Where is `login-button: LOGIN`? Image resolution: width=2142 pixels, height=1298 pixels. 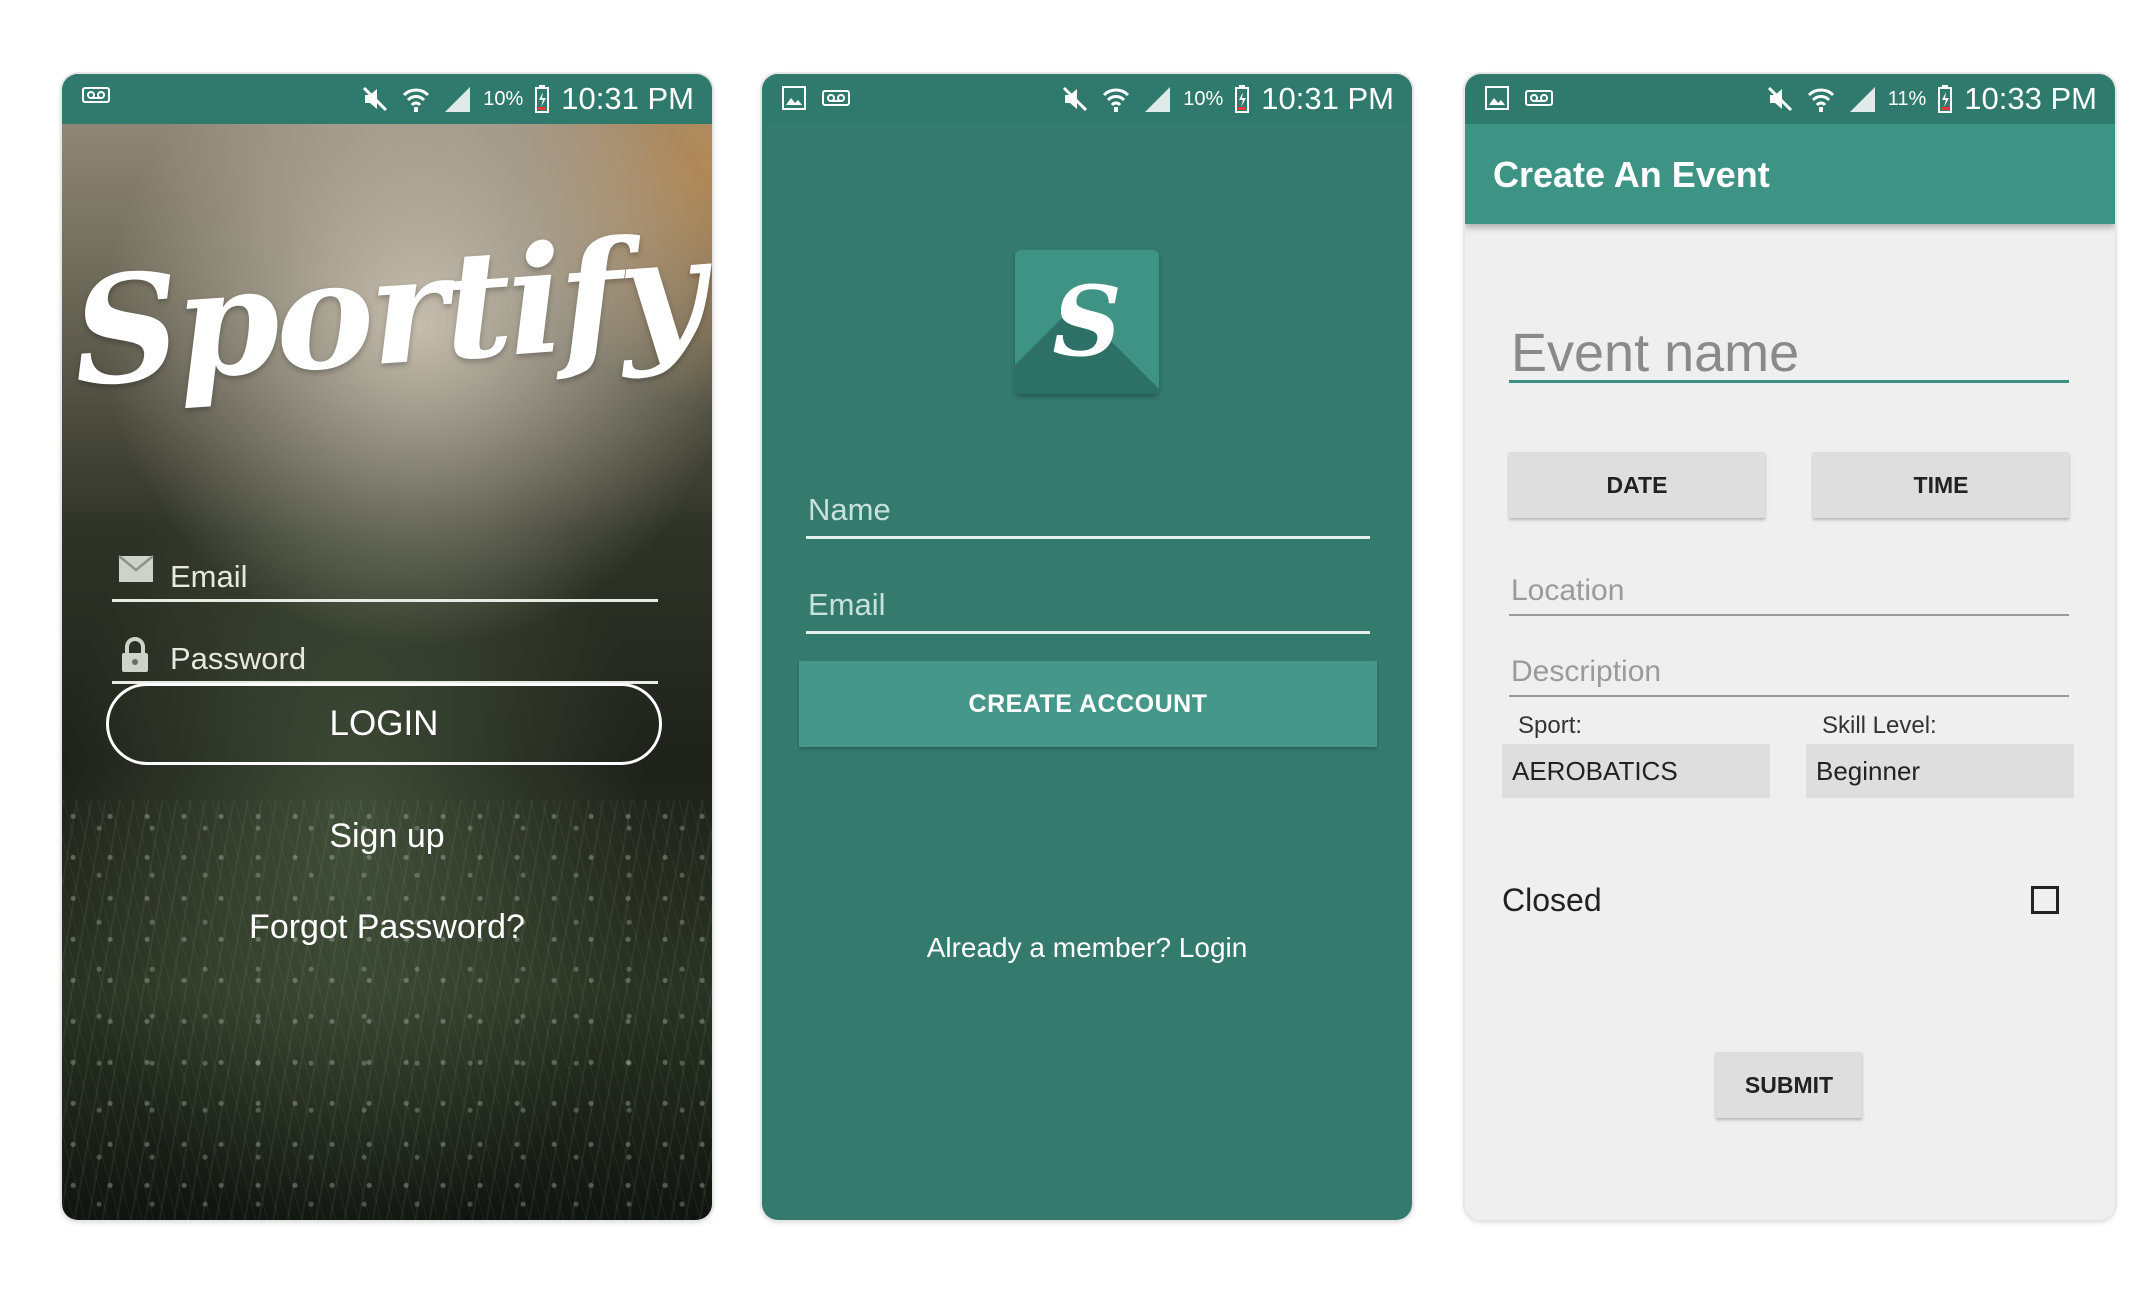
login-button: LOGIN is located at coordinates (384, 724).